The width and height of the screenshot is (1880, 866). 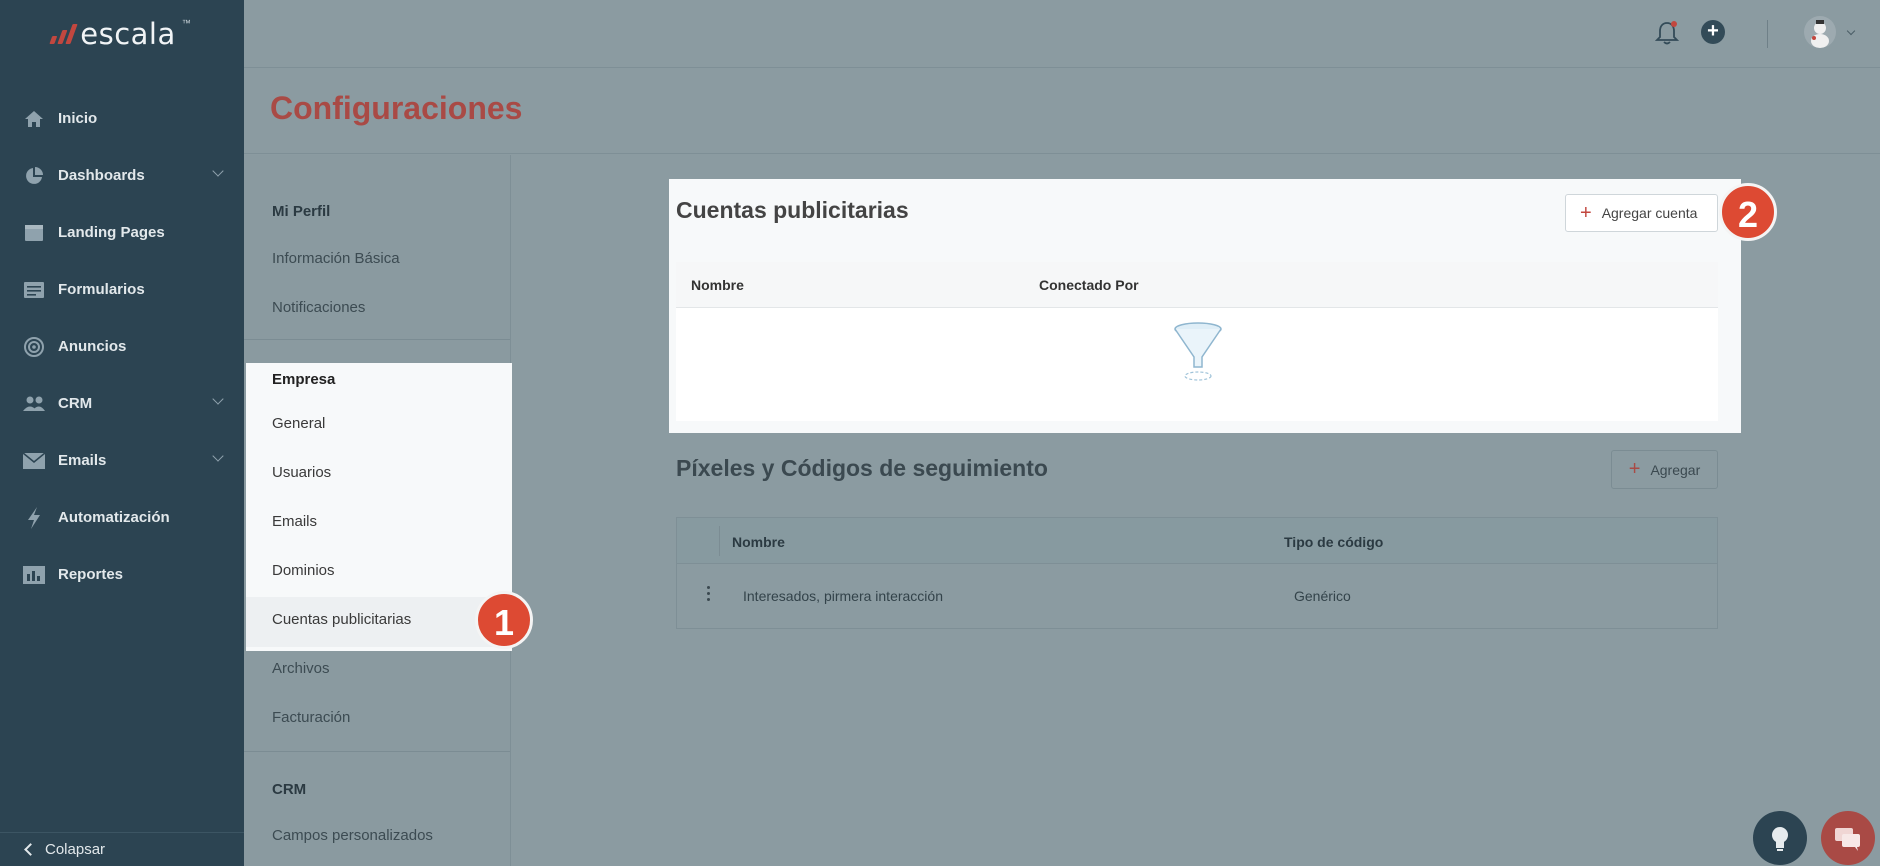 I want to click on step-badge-1: 1, so click(x=504, y=620).